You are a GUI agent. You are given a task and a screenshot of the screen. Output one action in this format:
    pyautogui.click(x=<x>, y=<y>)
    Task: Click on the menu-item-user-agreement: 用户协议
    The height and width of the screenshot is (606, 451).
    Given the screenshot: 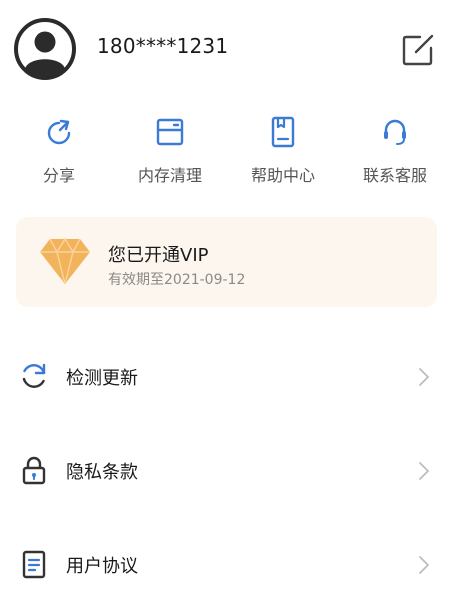 What is the action you would take?
    pyautogui.click(x=225, y=566)
    